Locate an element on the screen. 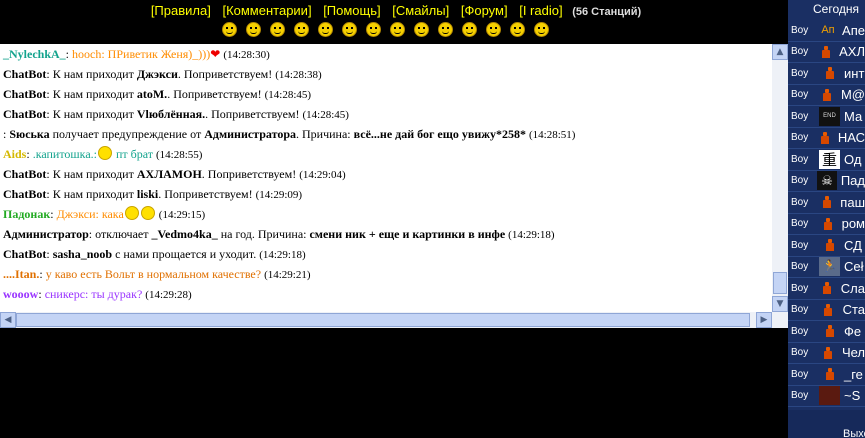 This screenshot has height=438, width=865. user-row: Boy СД is located at coordinates (826, 246).